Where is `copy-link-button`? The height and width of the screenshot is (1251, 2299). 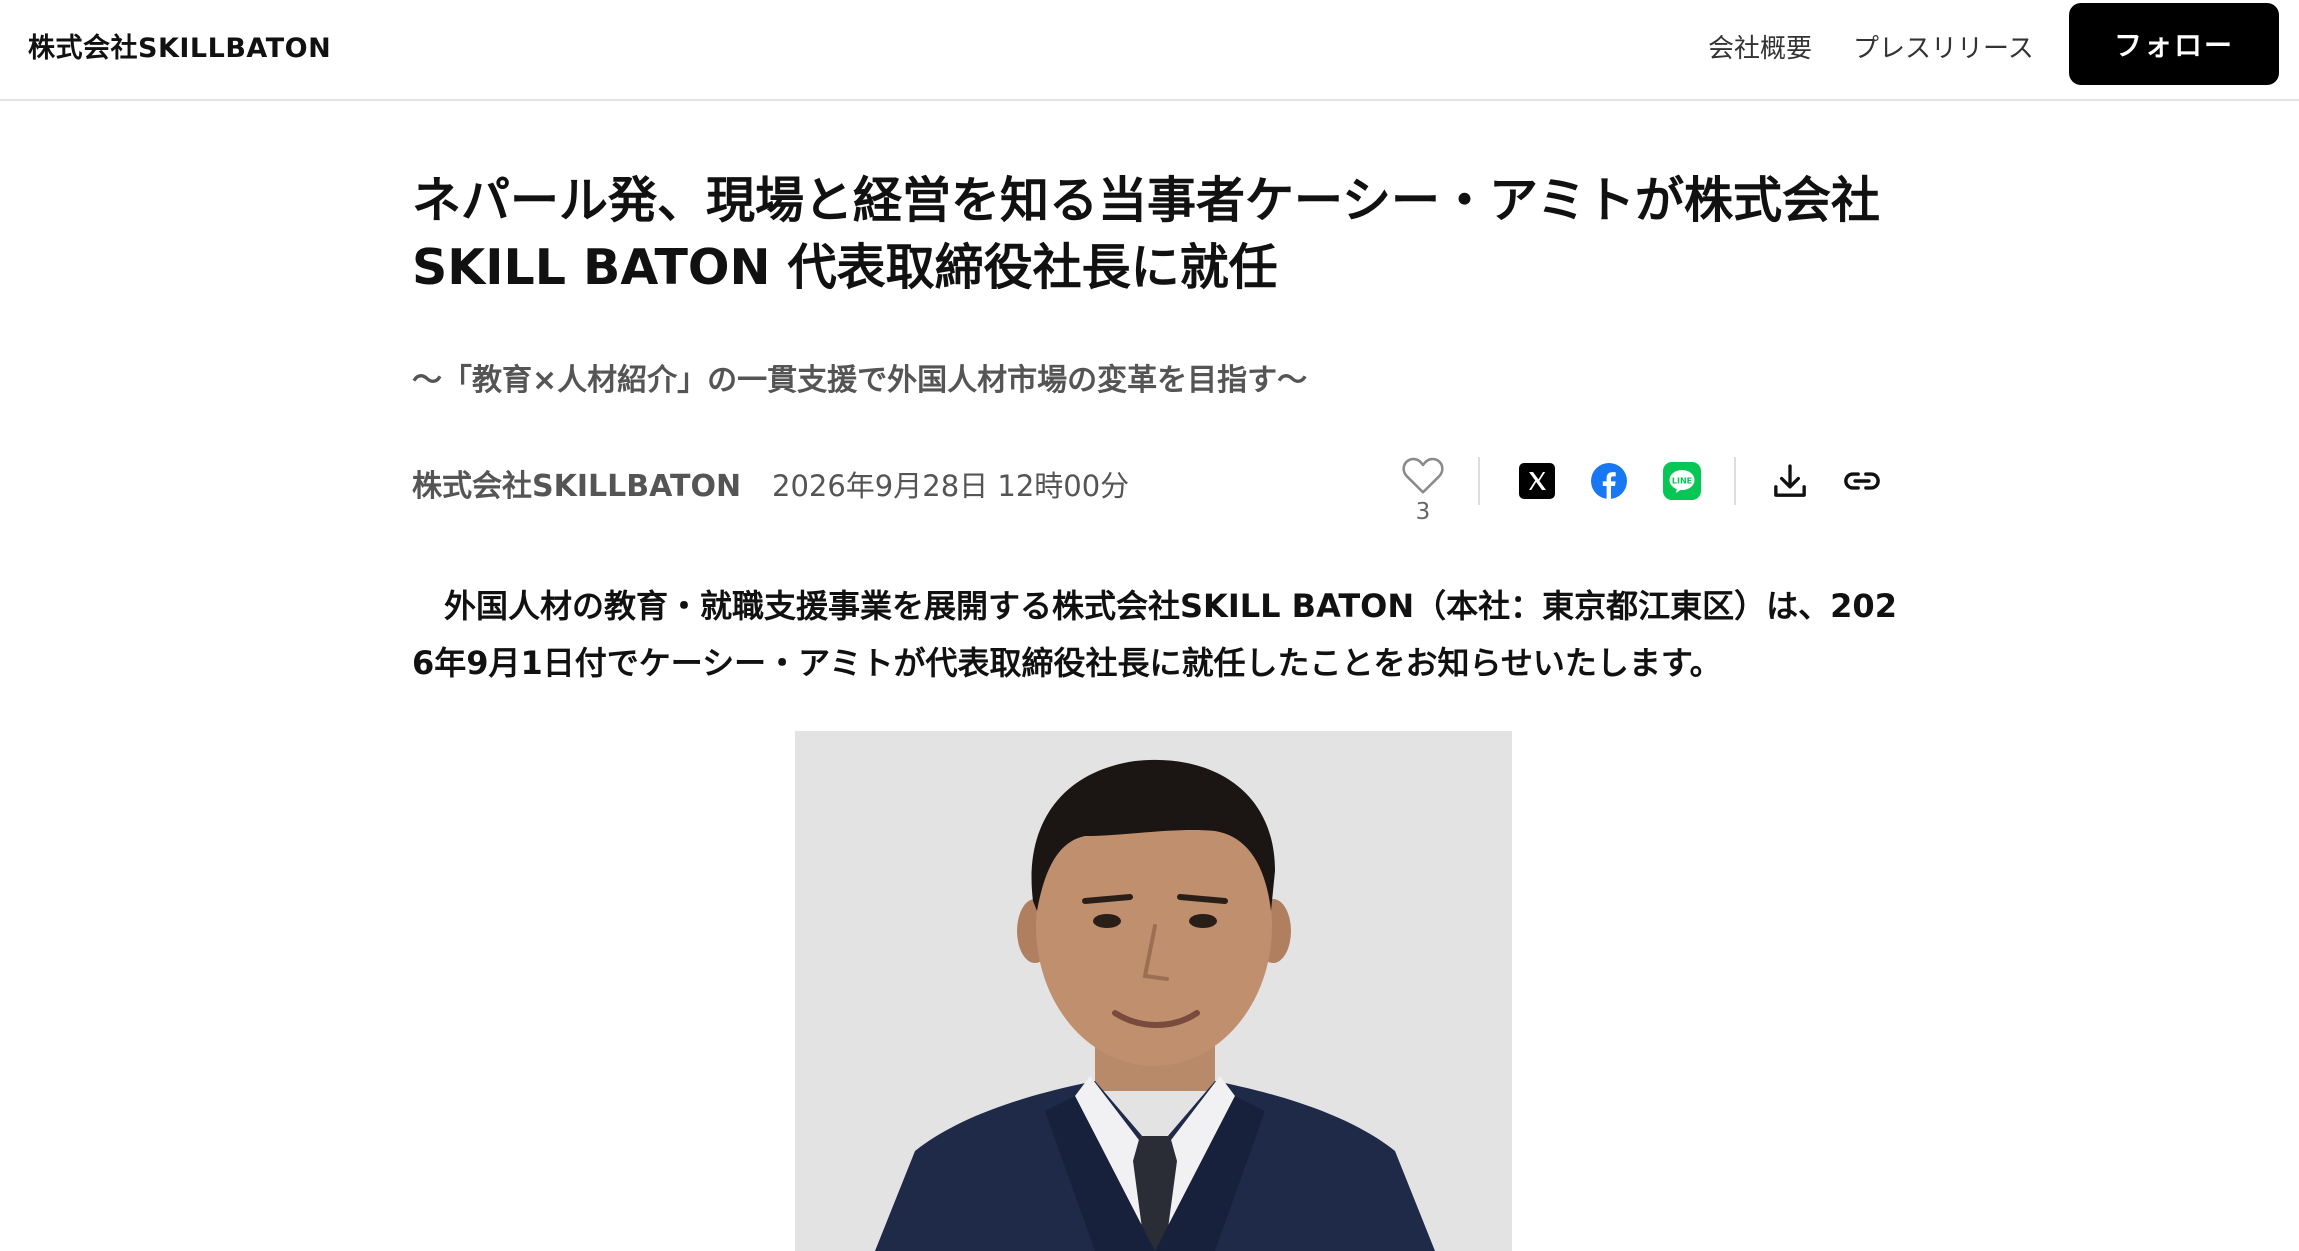
copy-link-button is located at coordinates (1862, 481).